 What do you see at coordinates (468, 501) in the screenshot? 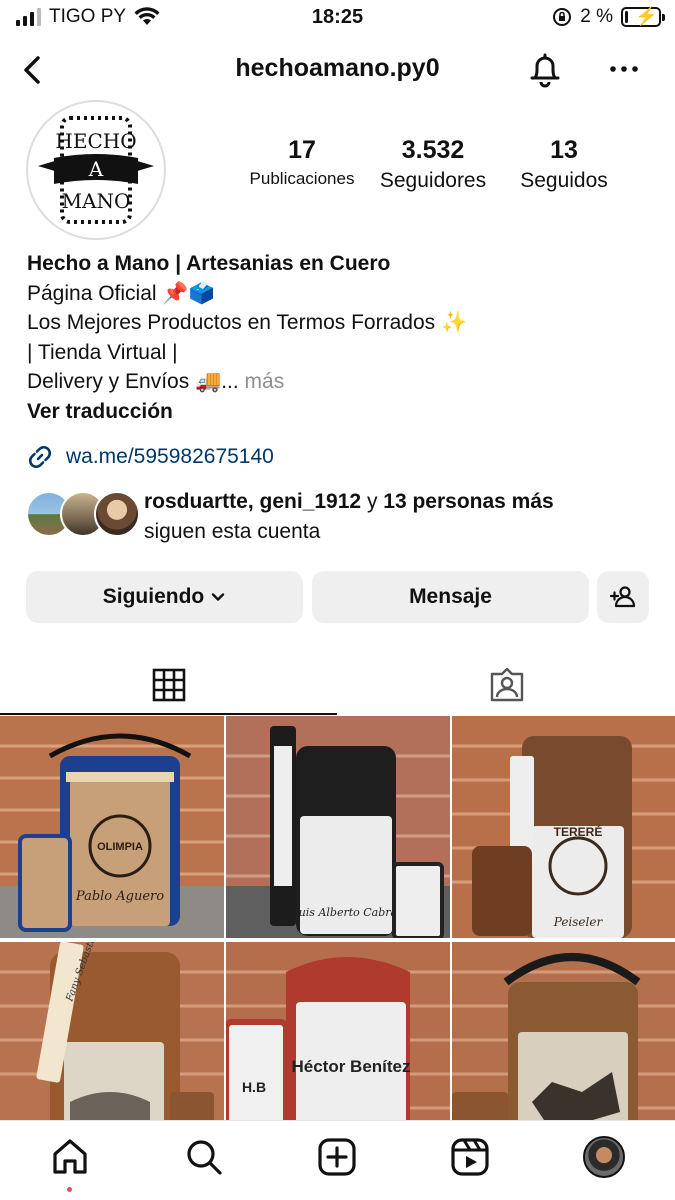
I see `mutual-others: 13 personas más` at bounding box center [468, 501].